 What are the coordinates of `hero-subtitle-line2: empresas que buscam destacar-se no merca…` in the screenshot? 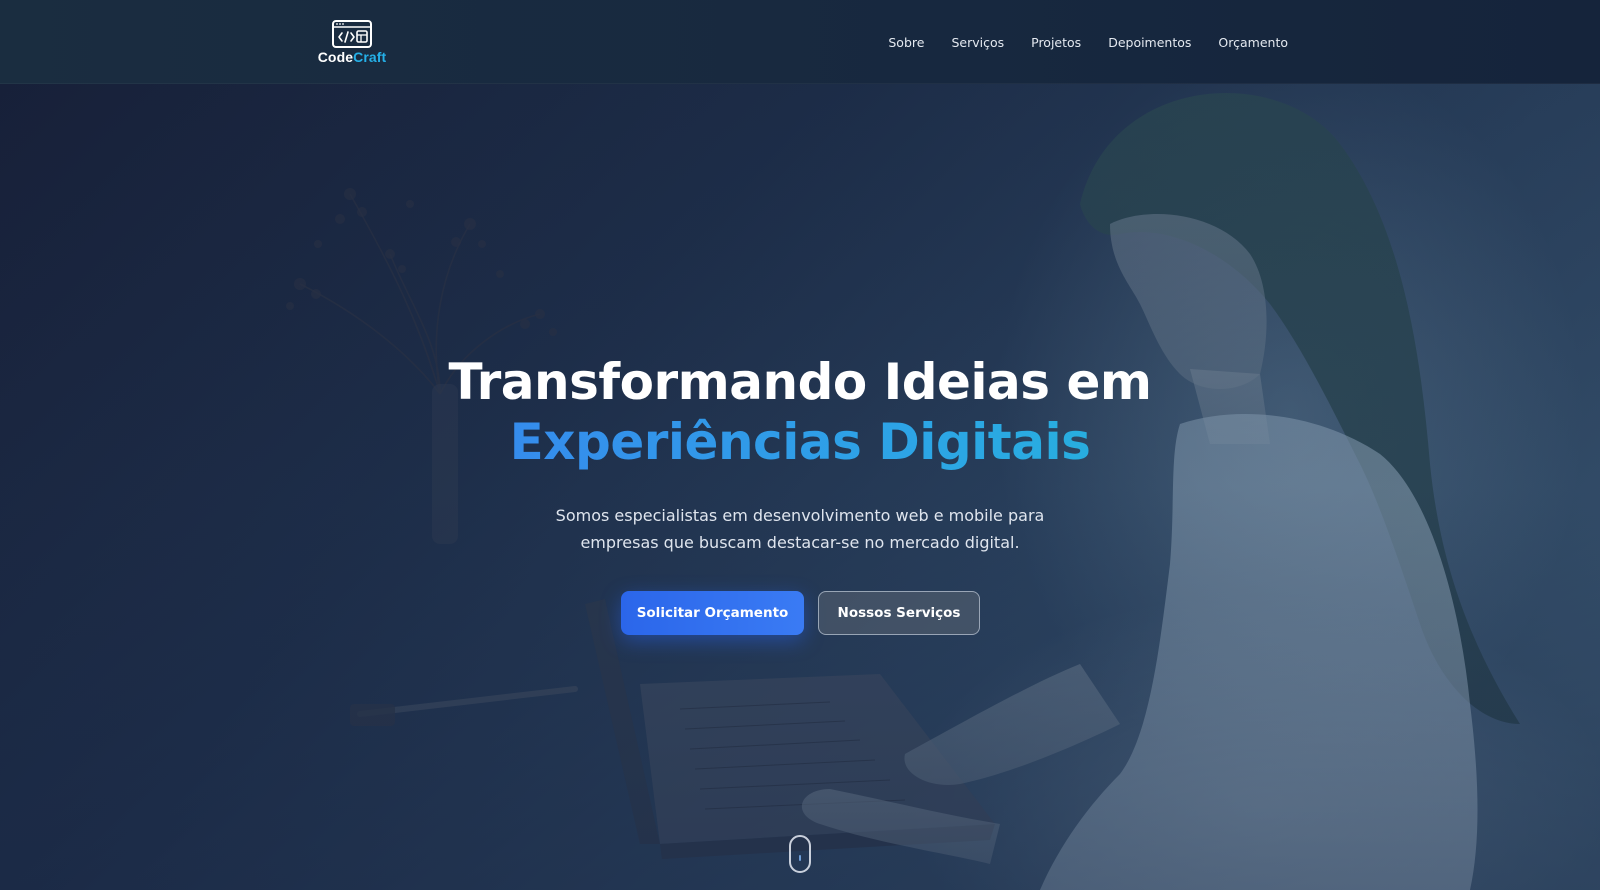 It's located at (800, 542).